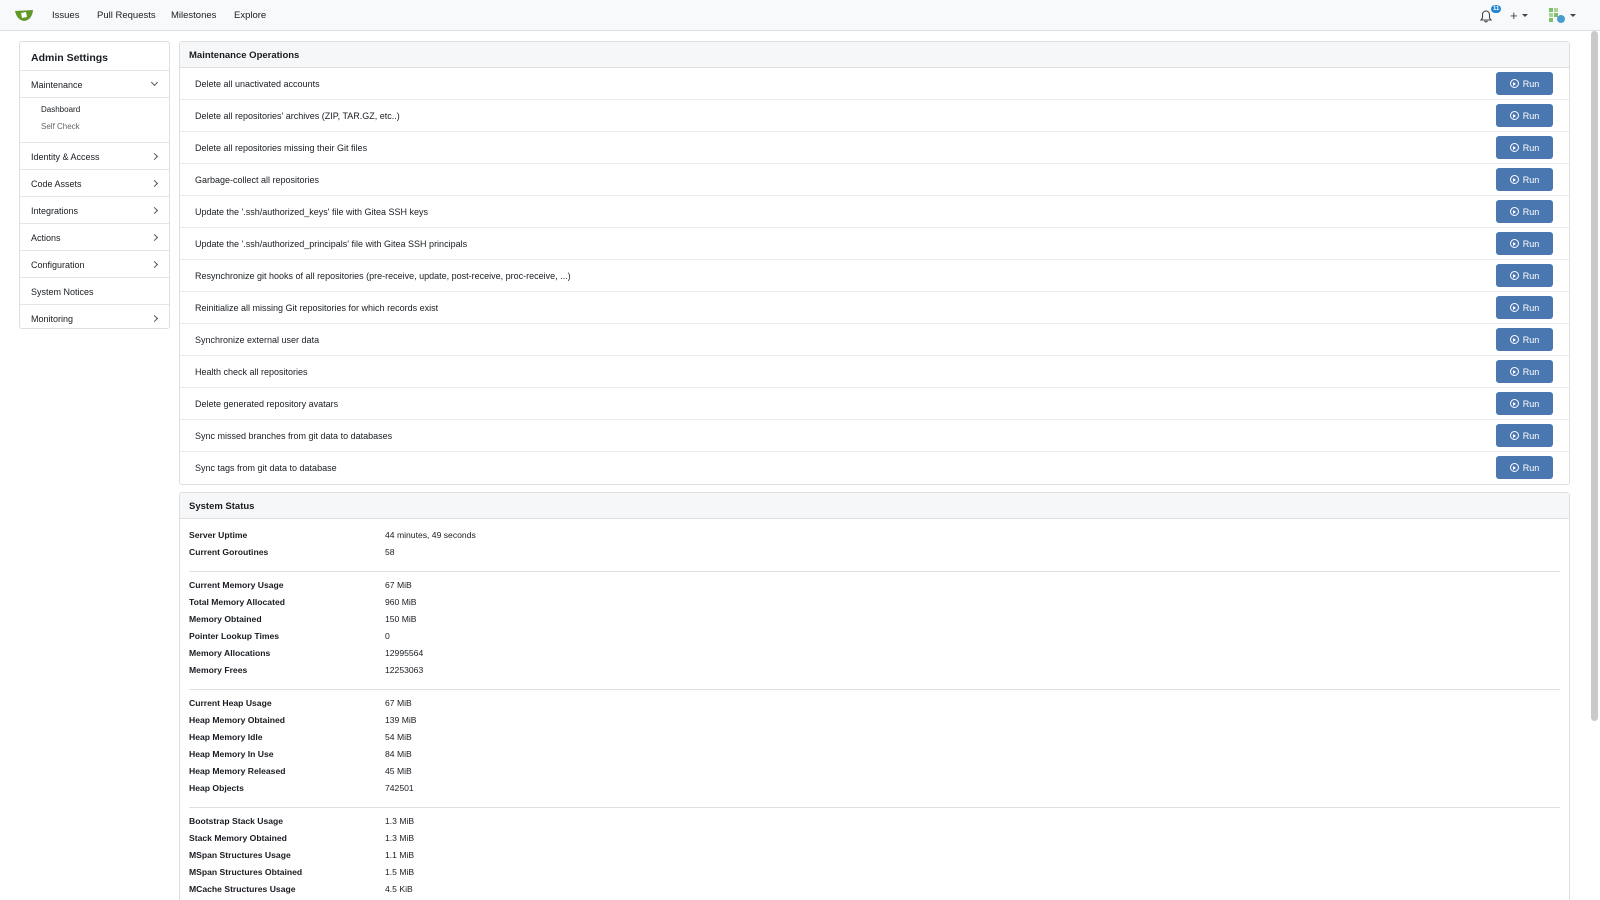  Describe the element at coordinates (65, 15) in the screenshot. I see `nav-issues-link: Issues` at that location.